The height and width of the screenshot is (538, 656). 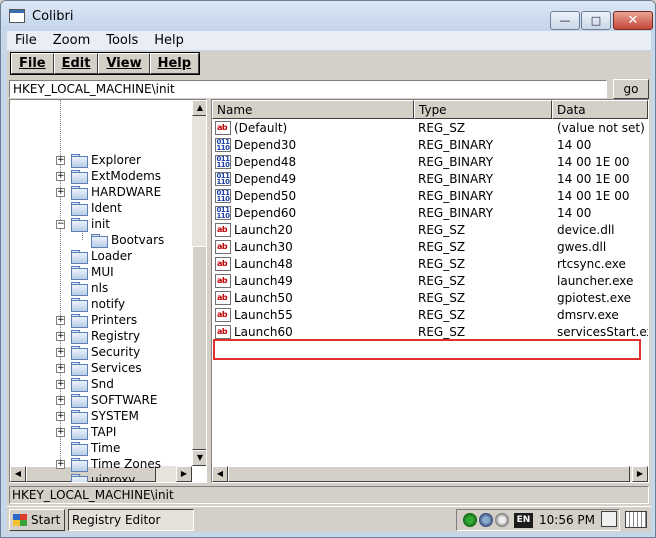 What do you see at coordinates (199, 108) in the screenshot?
I see `scroll-up-arrow-icon: ▲` at bounding box center [199, 108].